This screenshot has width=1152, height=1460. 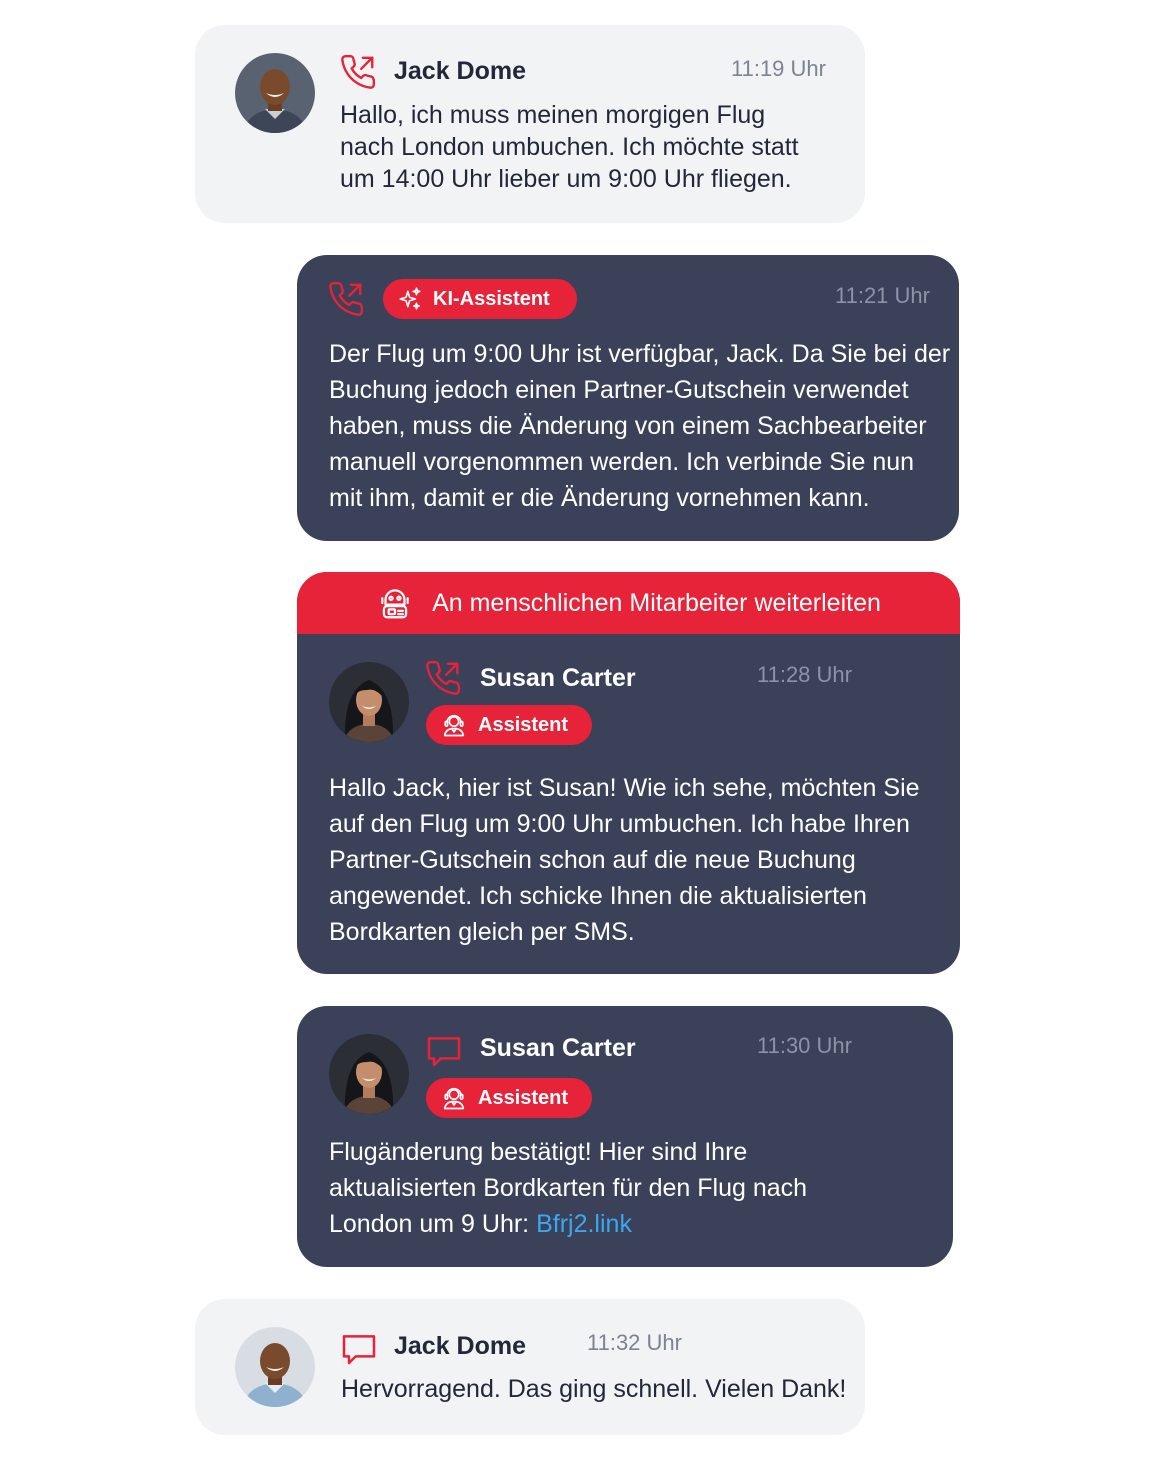 I want to click on handoff-banner: An menschlichen Mitarbeiter weiterleiten, so click(x=628, y=603).